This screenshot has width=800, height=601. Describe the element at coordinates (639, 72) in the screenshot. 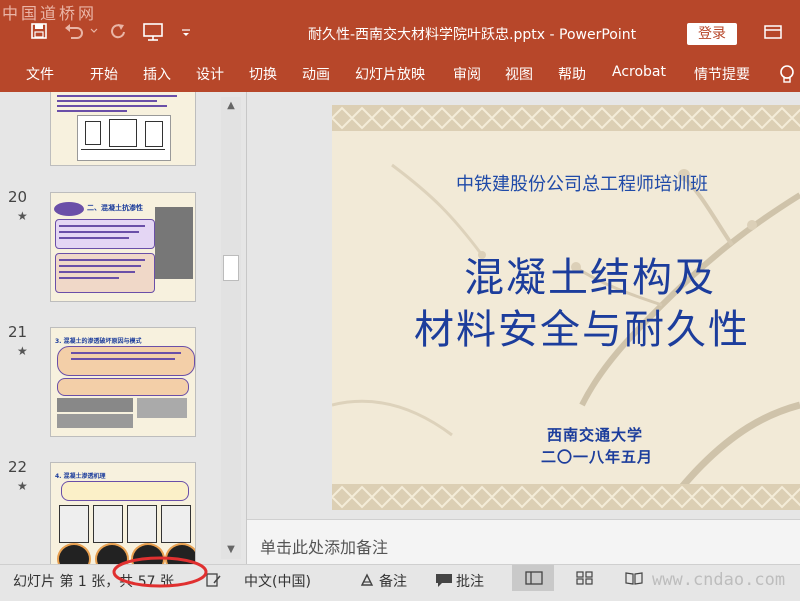

I see `tab-acrobat: Acrobat` at that location.